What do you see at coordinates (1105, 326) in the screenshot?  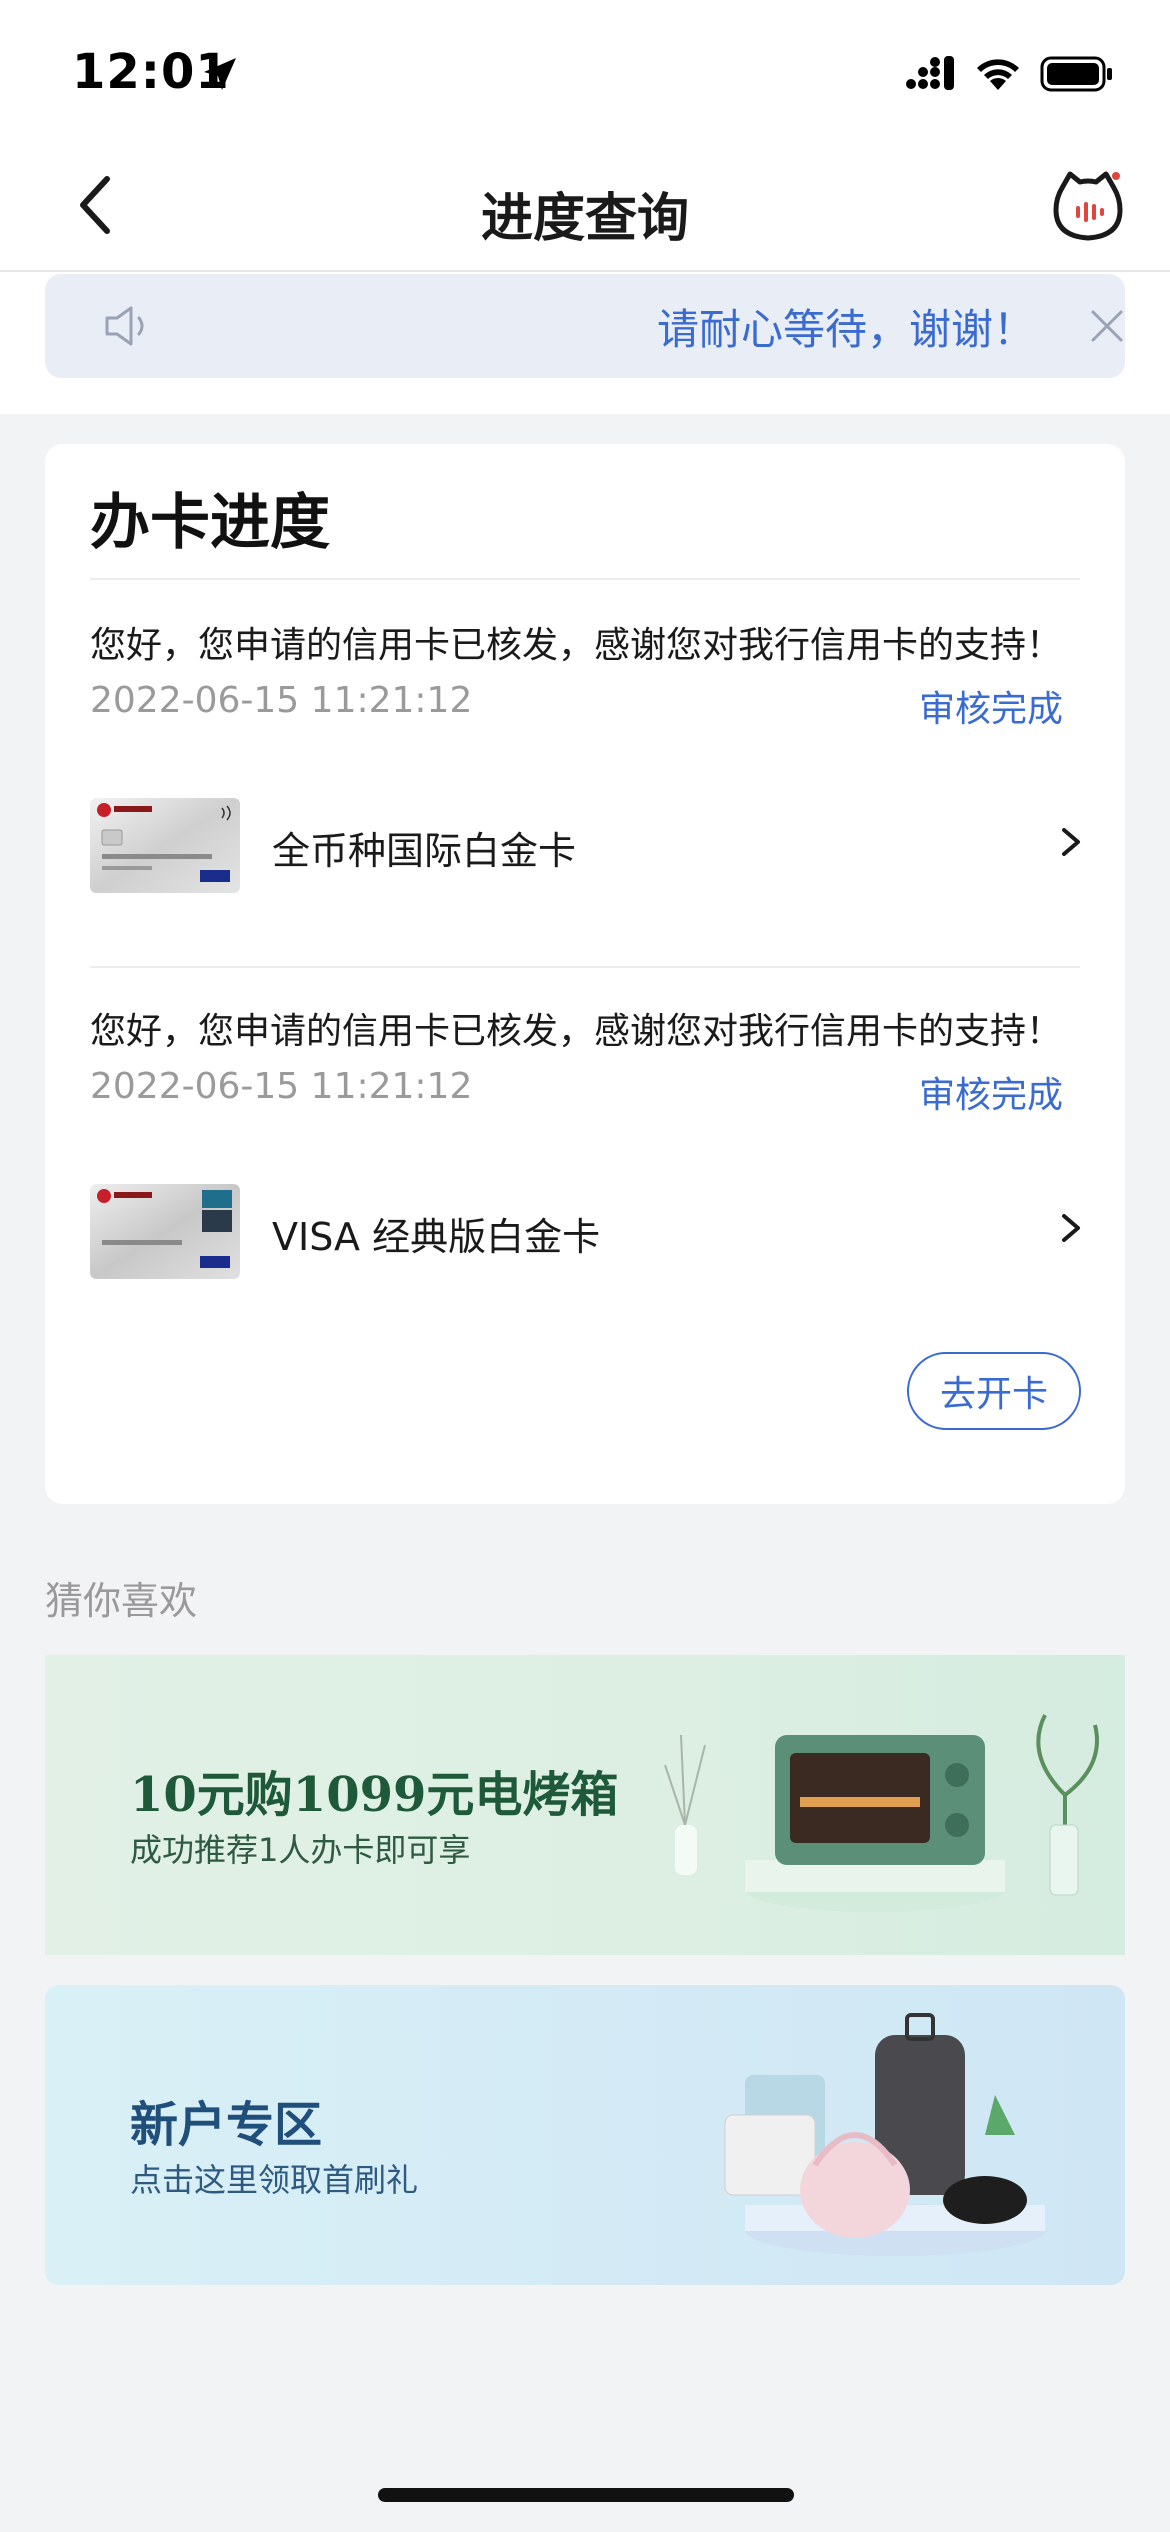 I see `close-icon` at bounding box center [1105, 326].